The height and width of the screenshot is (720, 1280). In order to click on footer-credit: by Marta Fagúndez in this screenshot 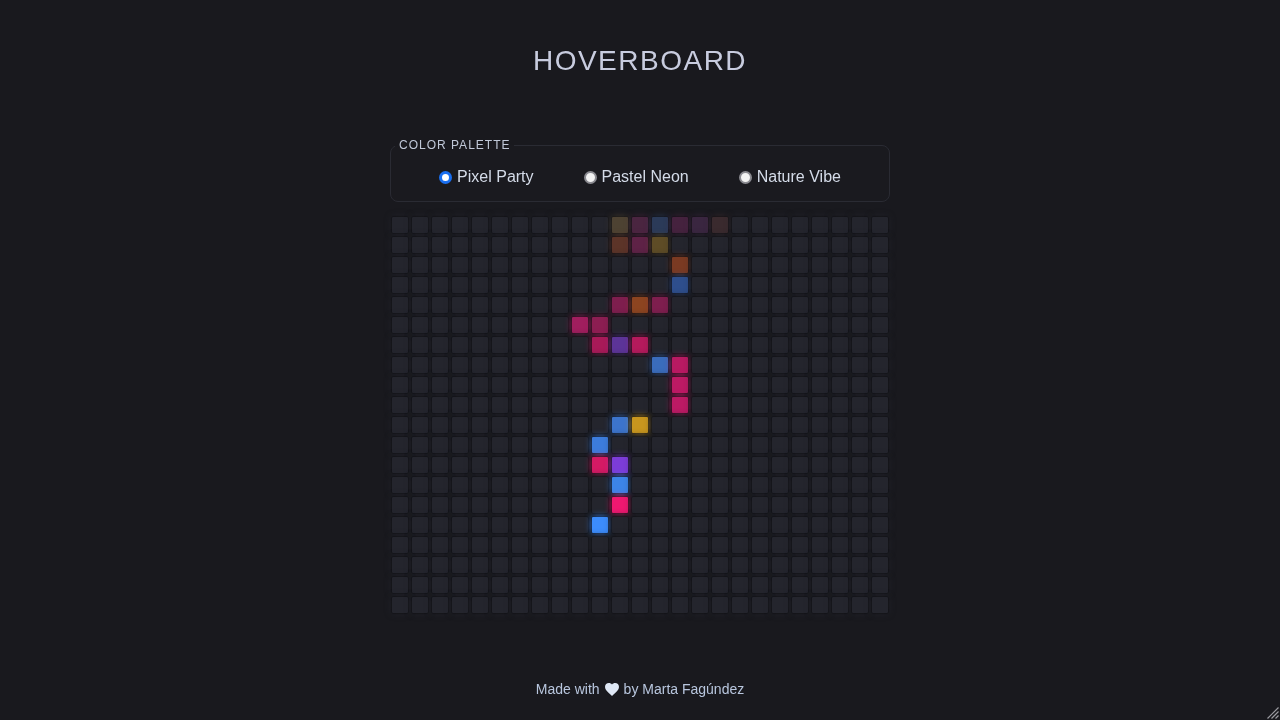, I will do `click(684, 689)`.